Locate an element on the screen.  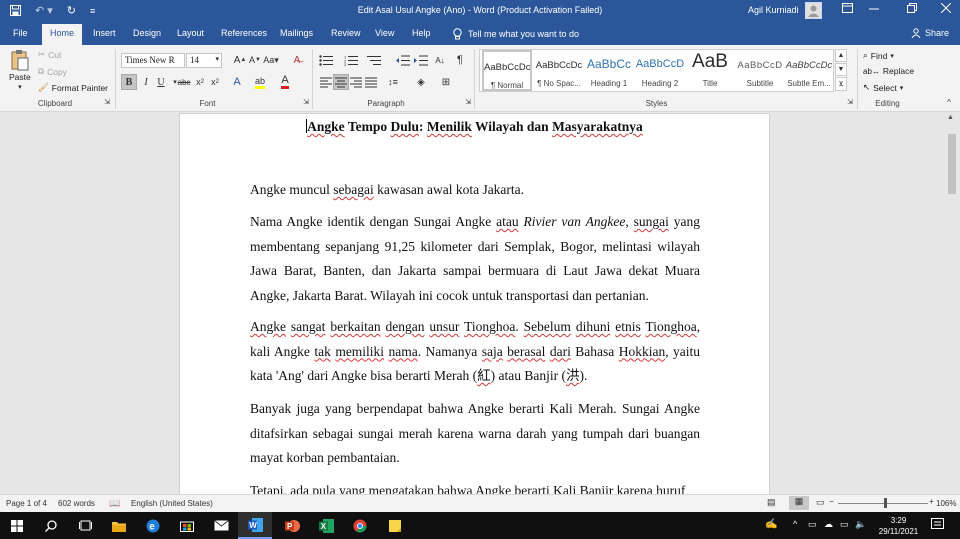
decrease-indent-icon is located at coordinates (403, 60).